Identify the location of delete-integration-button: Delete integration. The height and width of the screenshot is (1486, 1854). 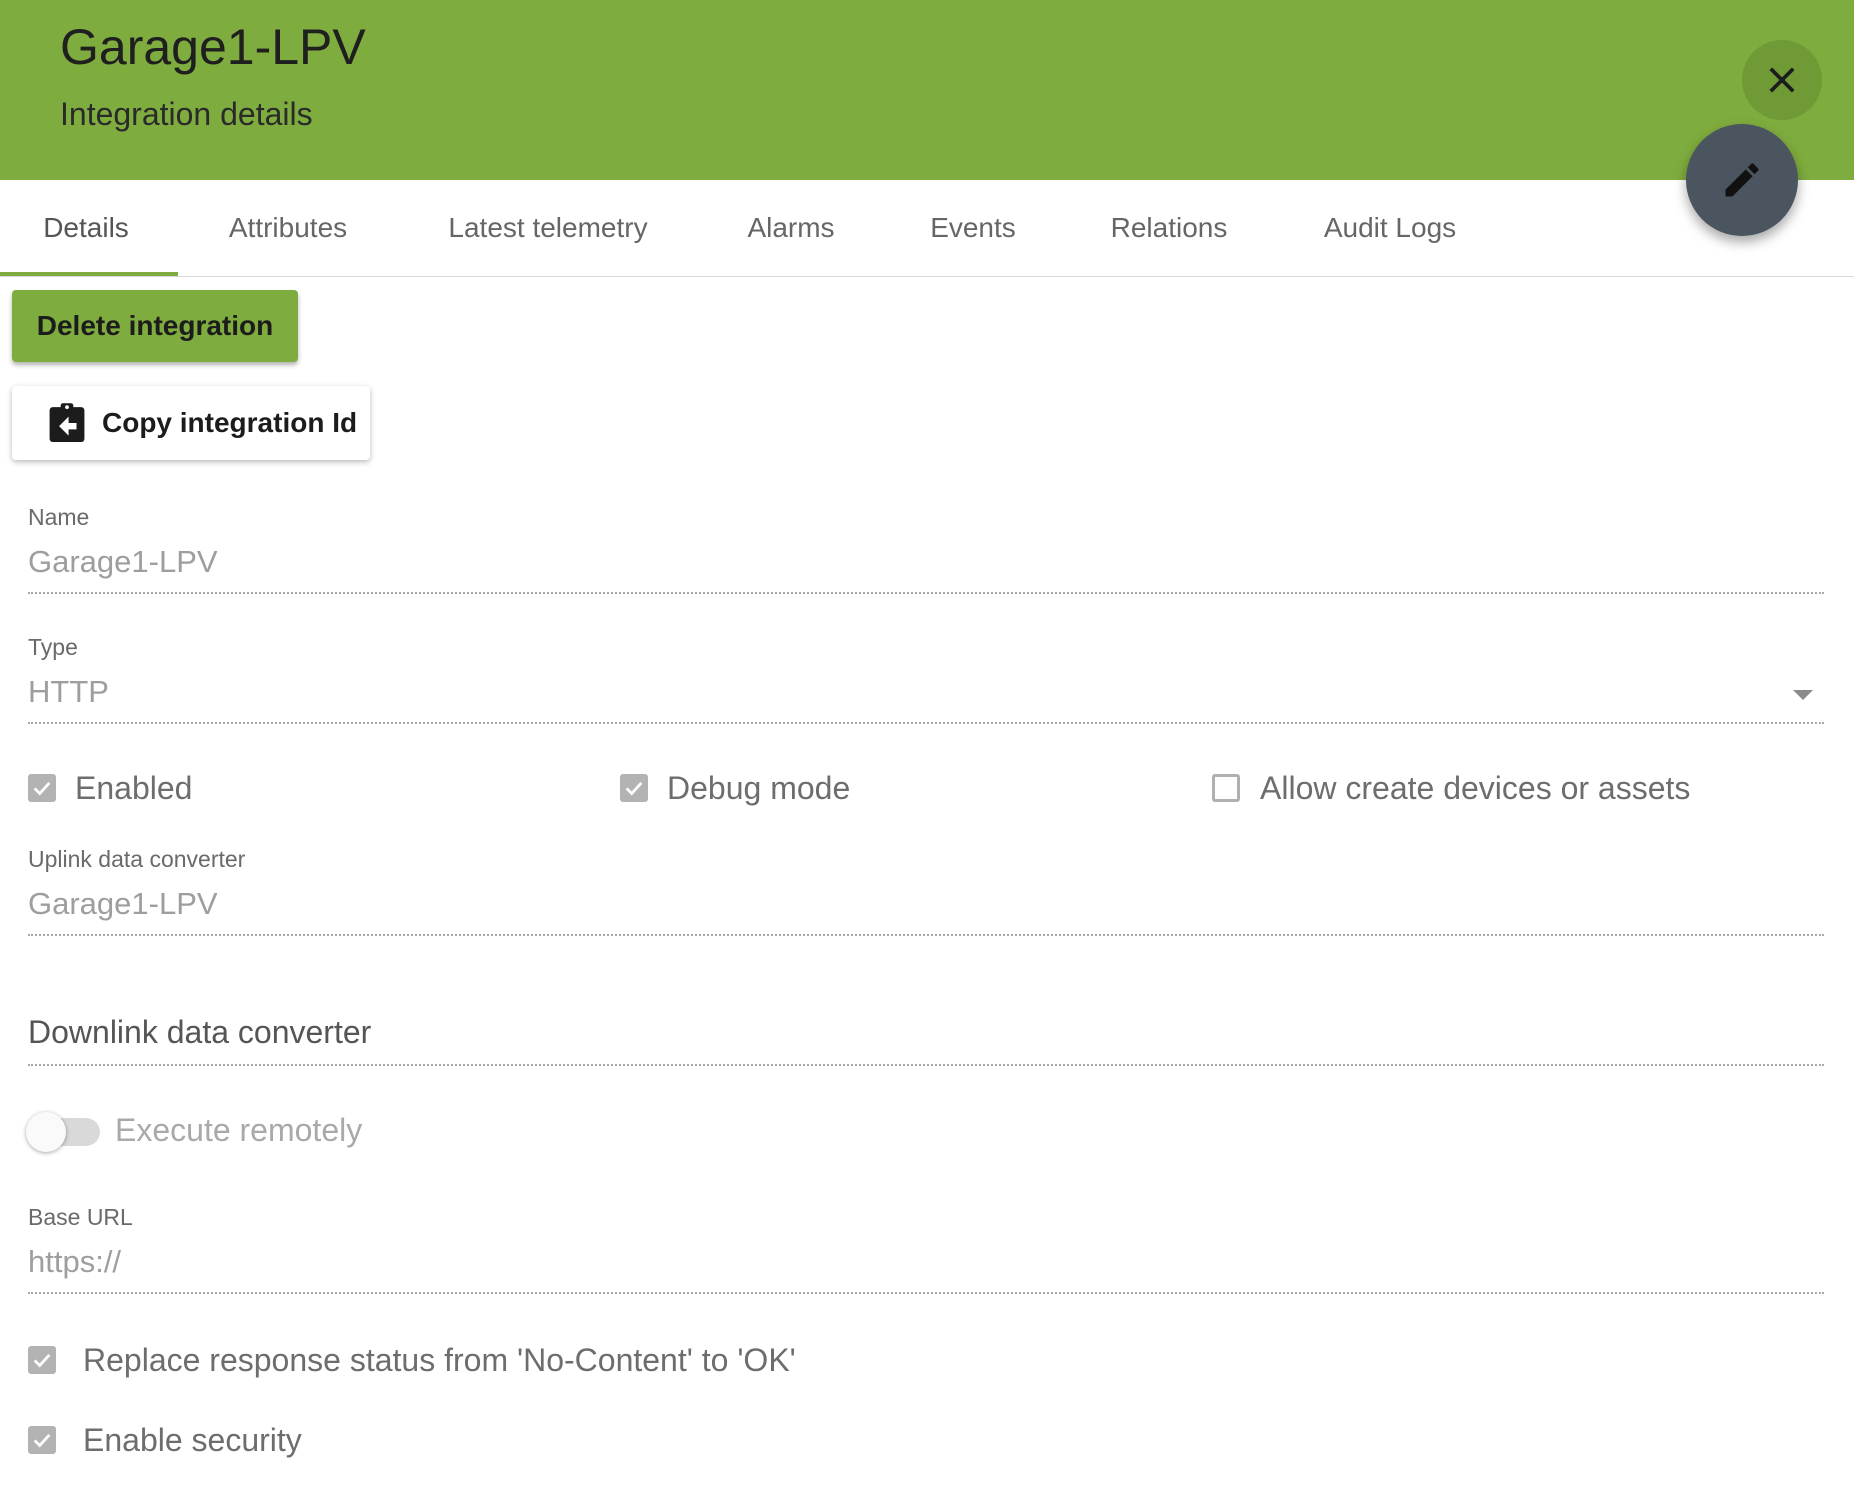
(155, 326).